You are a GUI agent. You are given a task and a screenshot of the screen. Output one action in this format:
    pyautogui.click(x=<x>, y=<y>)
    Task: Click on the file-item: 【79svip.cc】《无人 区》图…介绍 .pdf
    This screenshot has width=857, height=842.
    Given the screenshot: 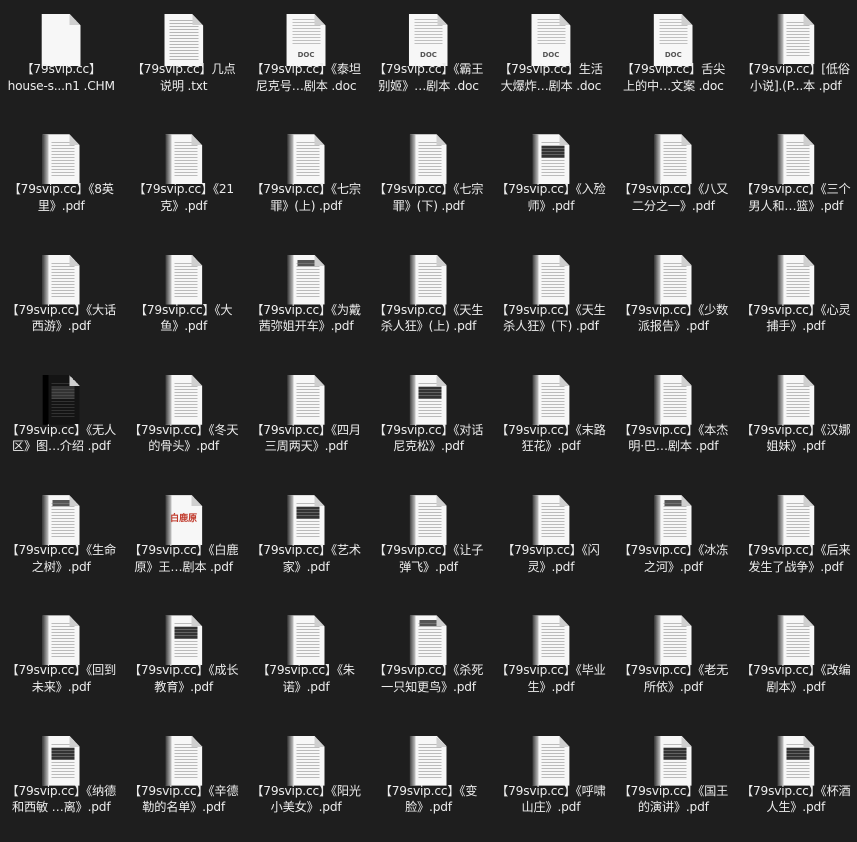 What is the action you would take?
    pyautogui.click(x=61, y=421)
    